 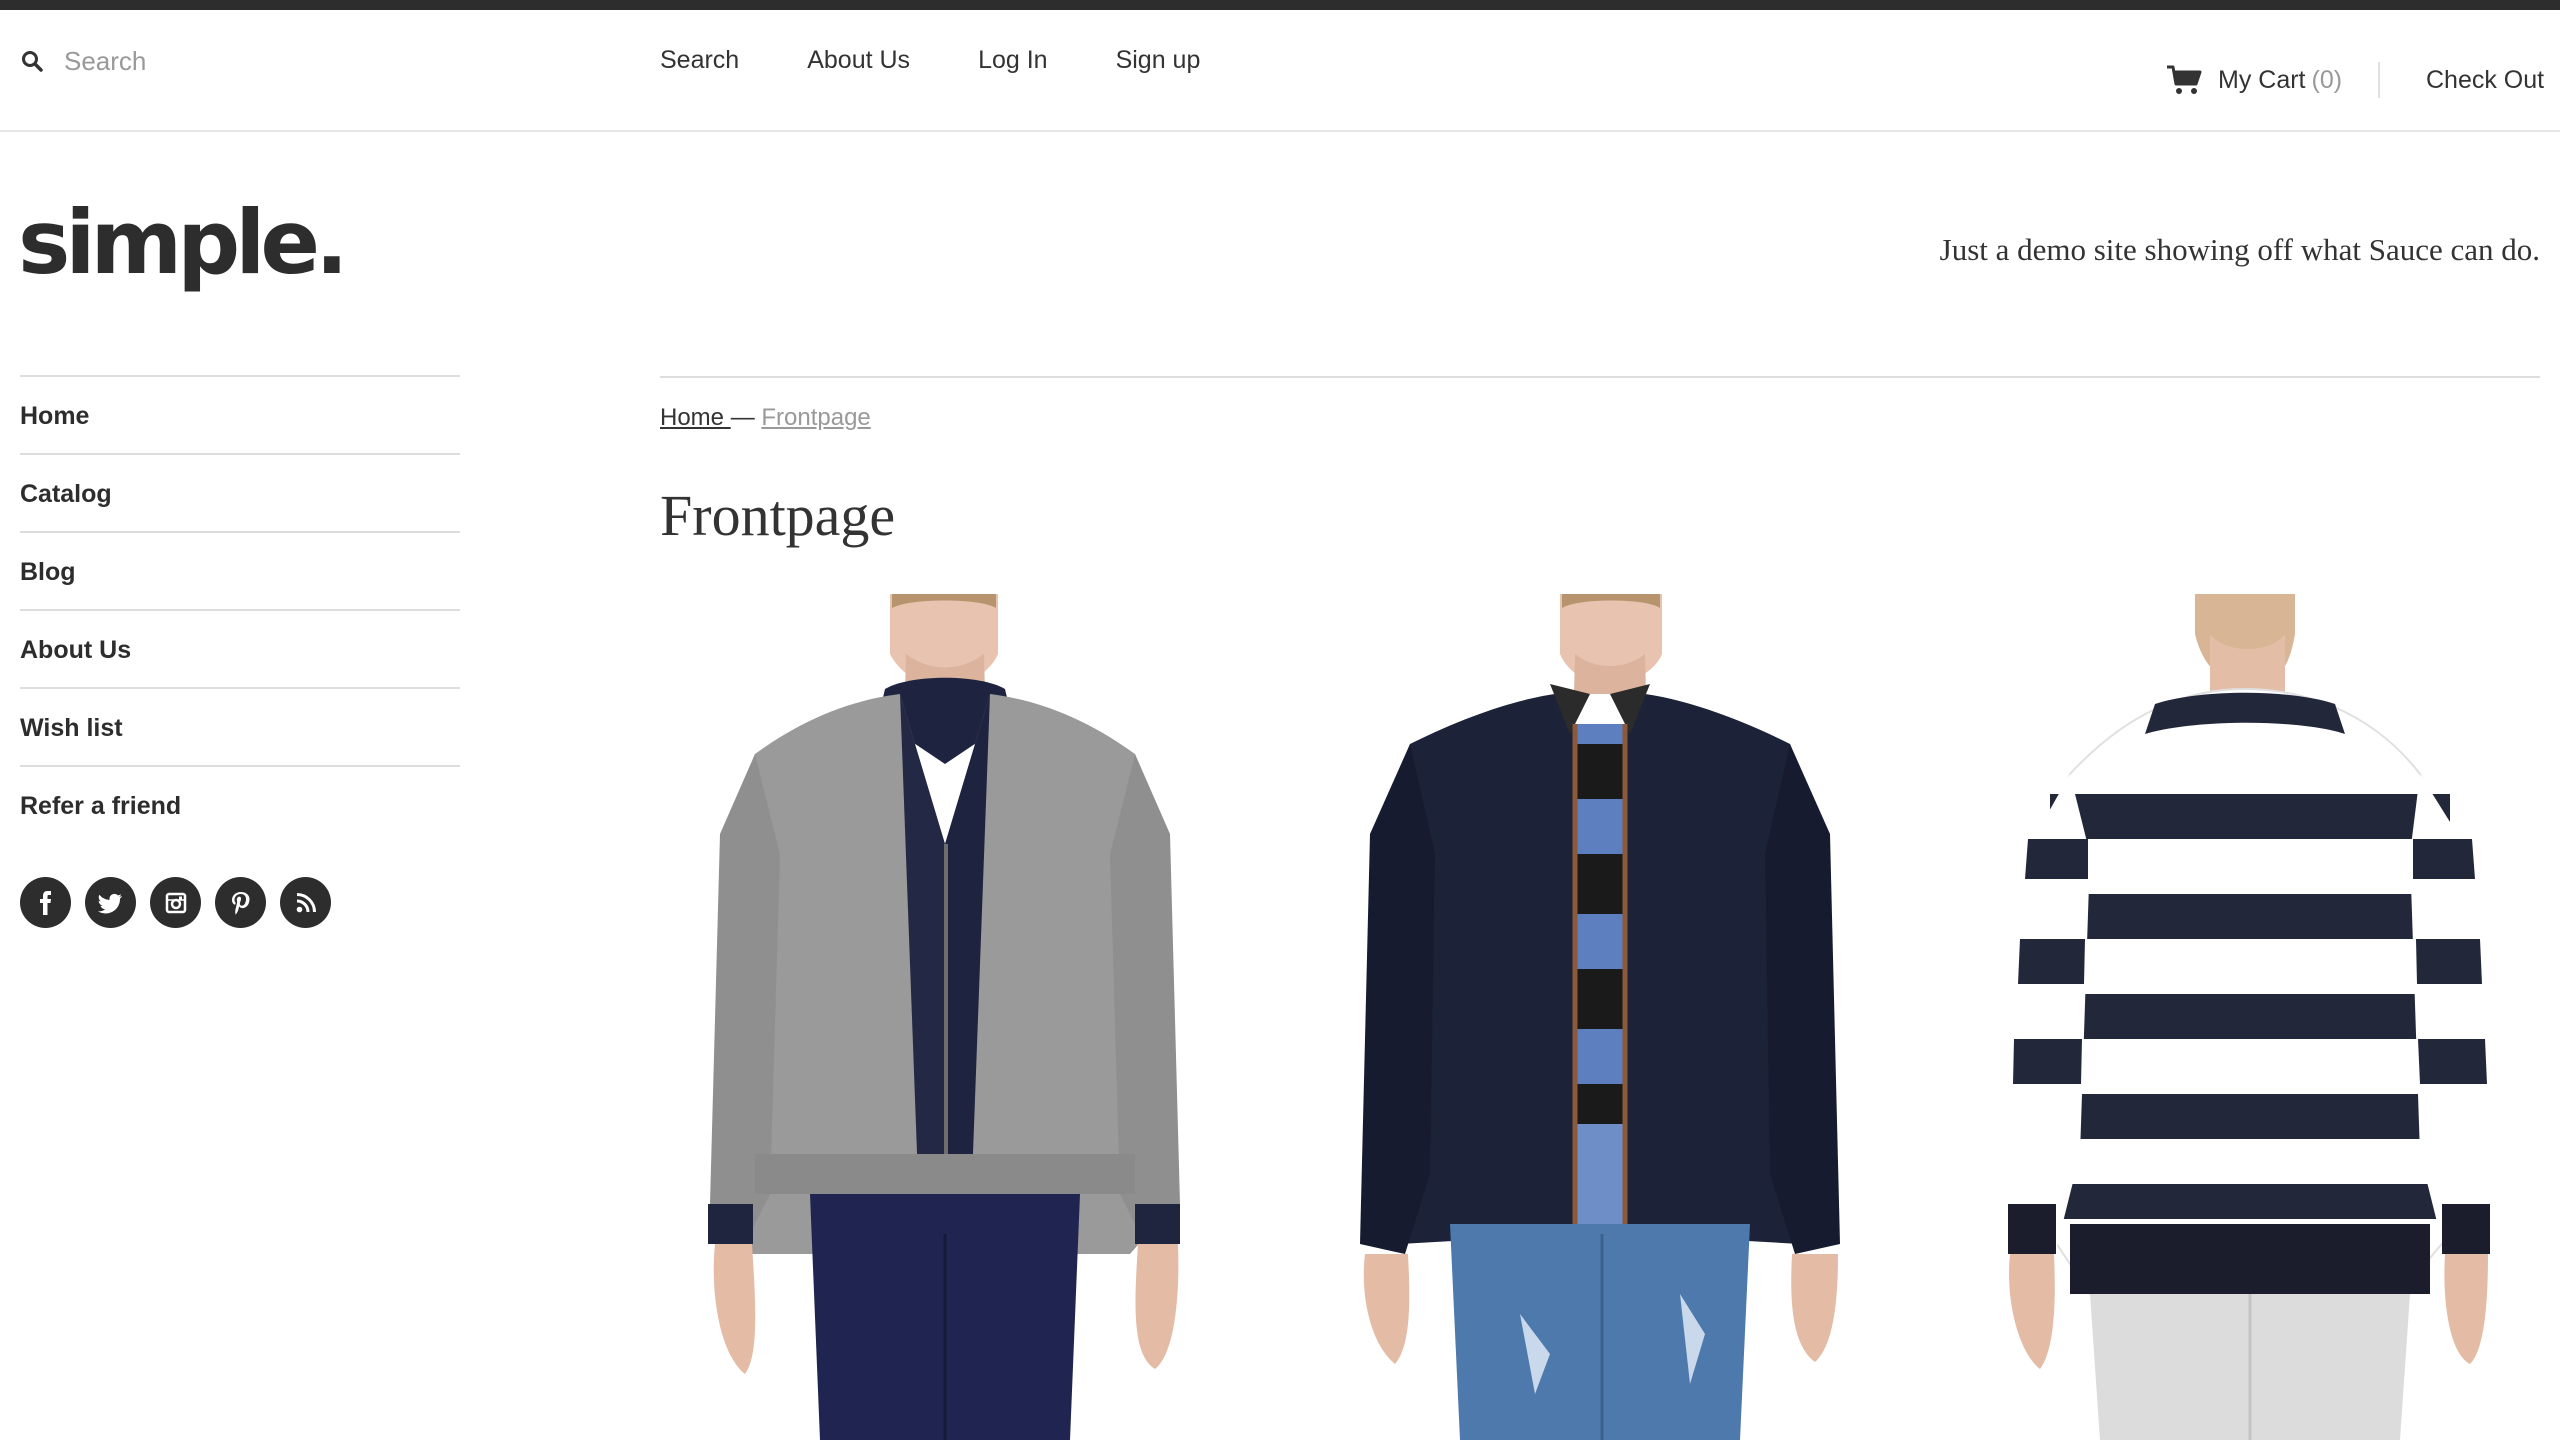 What do you see at coordinates (110, 902) in the screenshot?
I see `twitter-icon` at bounding box center [110, 902].